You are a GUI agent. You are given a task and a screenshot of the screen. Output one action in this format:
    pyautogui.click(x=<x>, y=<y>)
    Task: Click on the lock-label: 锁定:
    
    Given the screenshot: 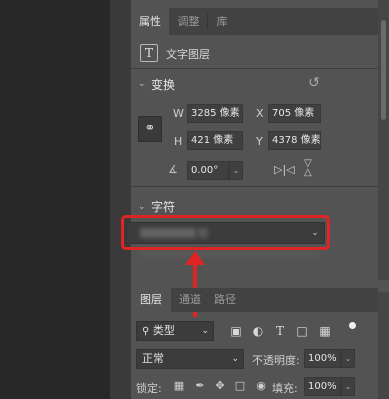 What is the action you would take?
    pyautogui.click(x=149, y=388)
    